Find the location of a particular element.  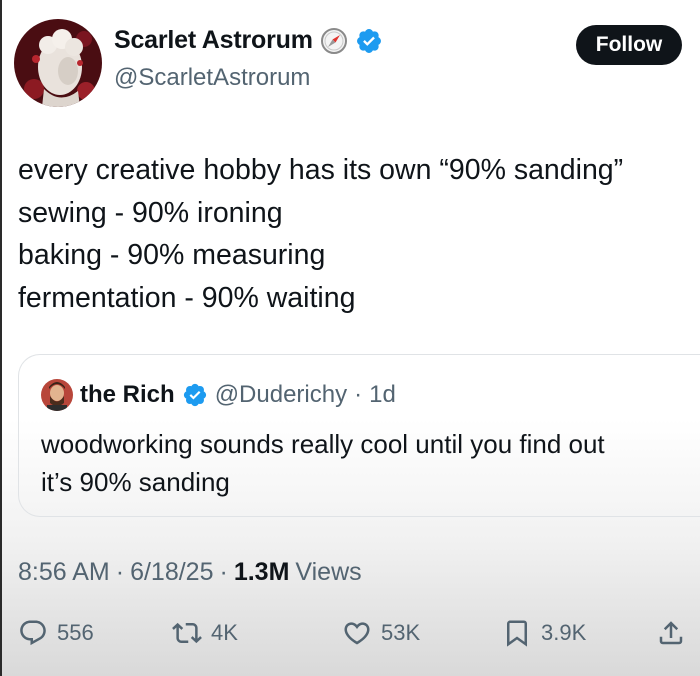

quoted-tweet-age: 1d is located at coordinates (382, 394).